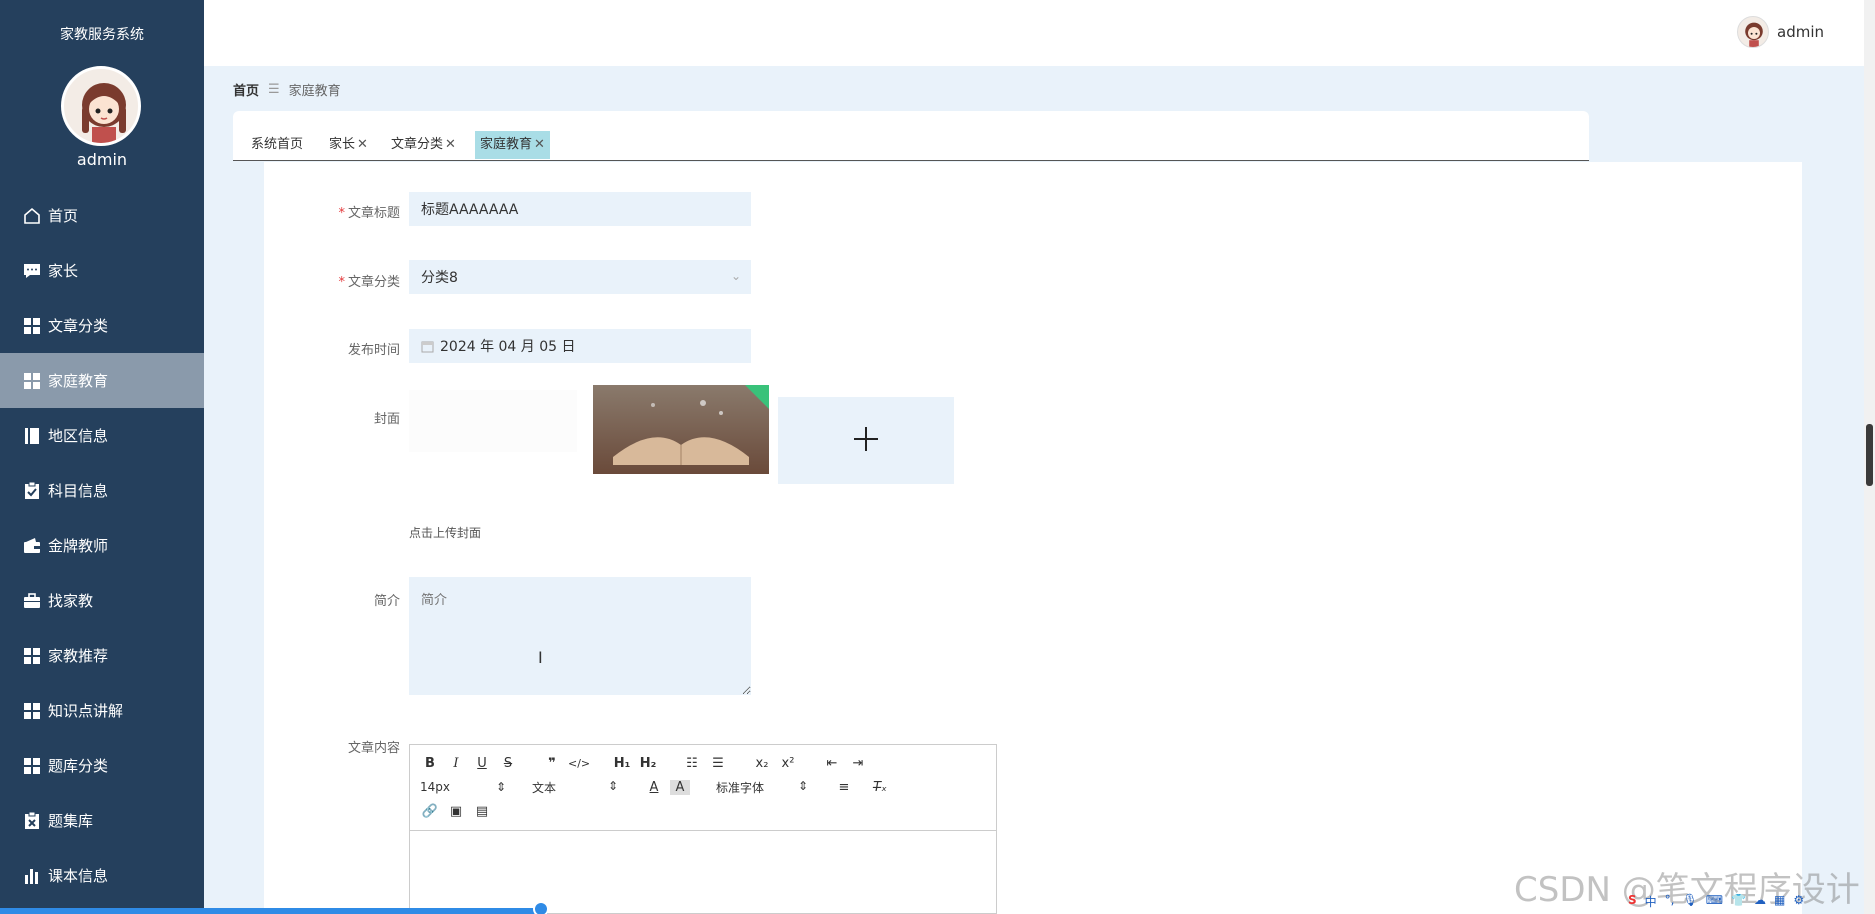 The image size is (1875, 914). What do you see at coordinates (654, 787) in the screenshot?
I see `font-color-icon: A` at bounding box center [654, 787].